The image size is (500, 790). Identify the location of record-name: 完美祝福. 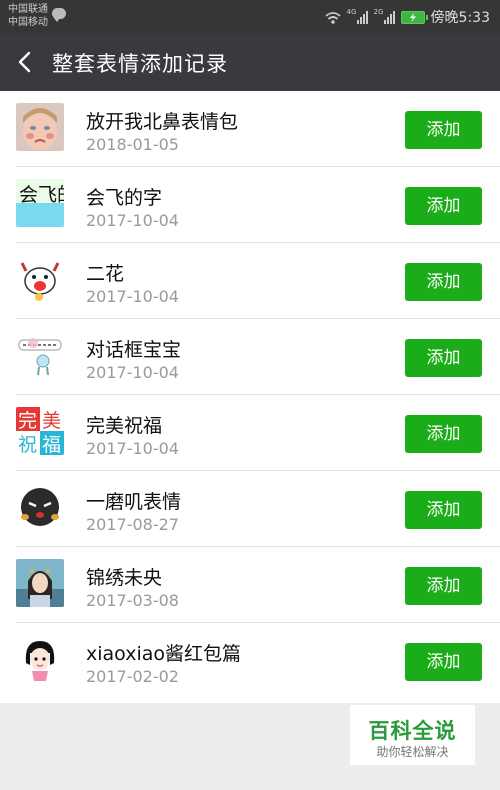
(124, 426).